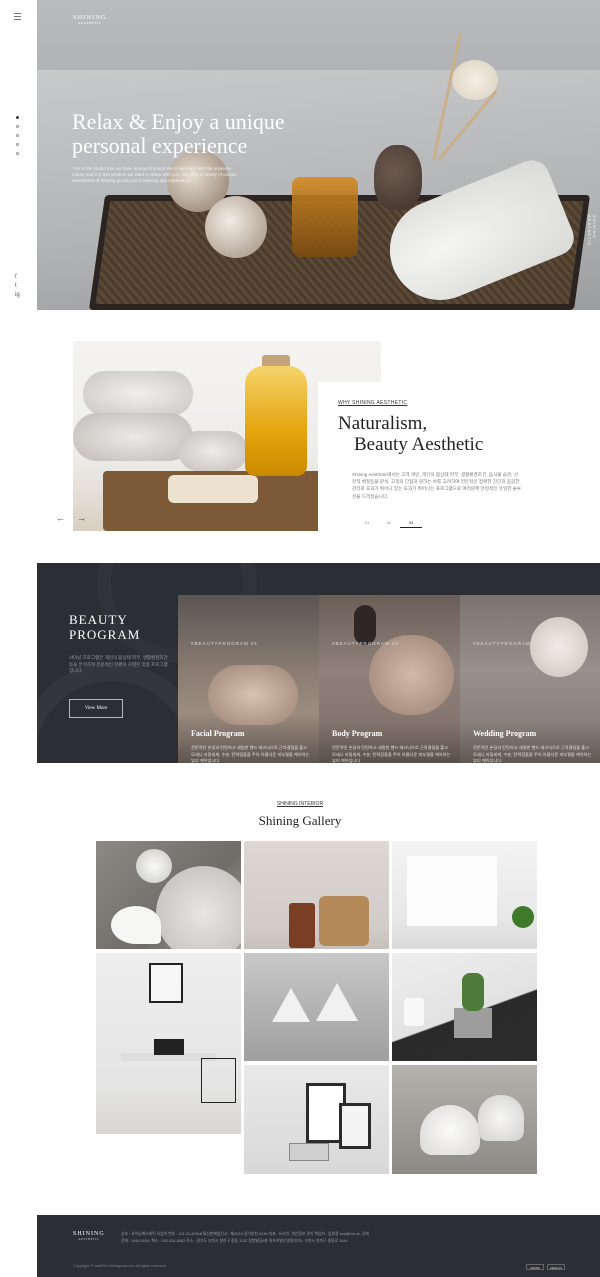 This screenshot has width=600, height=1277. I want to click on footer-logo: SHINING AESTHETIC, so click(89, 1236).